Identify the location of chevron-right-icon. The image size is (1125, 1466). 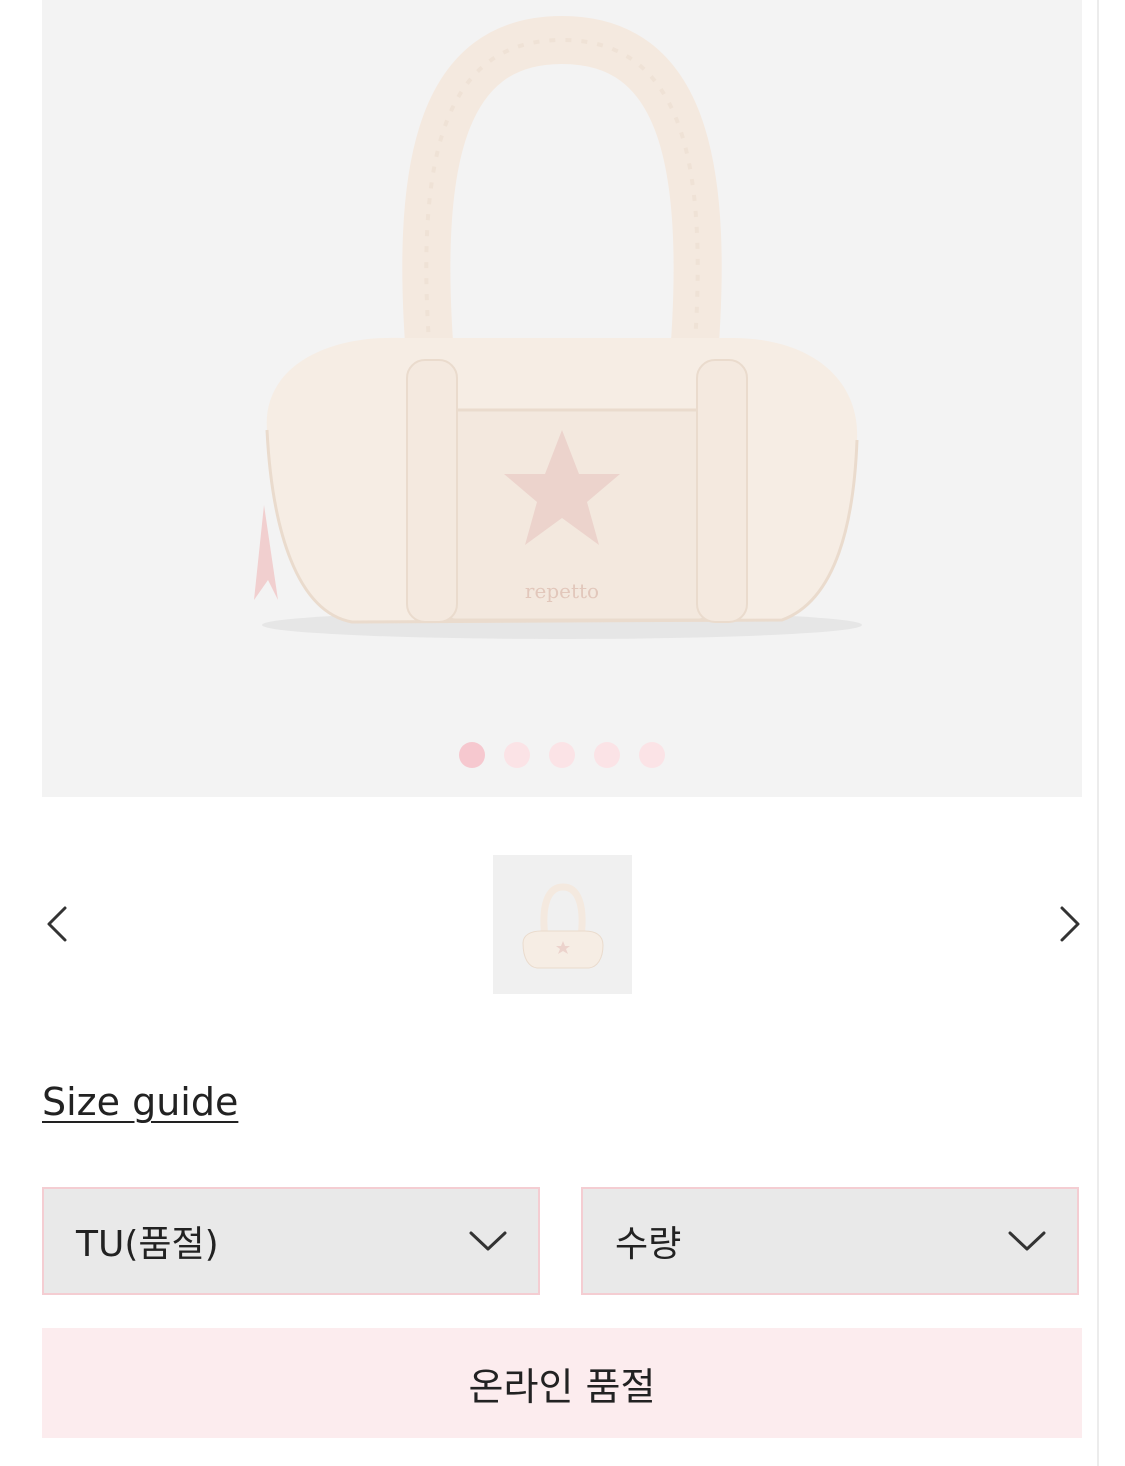
(1070, 924).